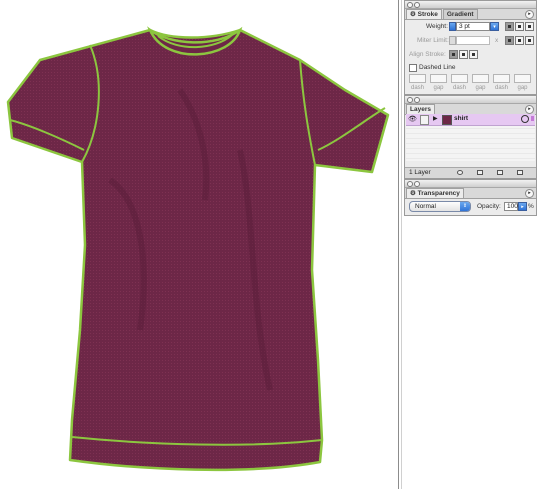 The image size is (540, 491). Describe the element at coordinates (420, 109) in the screenshot. I see `tab-layers: Layers` at that location.